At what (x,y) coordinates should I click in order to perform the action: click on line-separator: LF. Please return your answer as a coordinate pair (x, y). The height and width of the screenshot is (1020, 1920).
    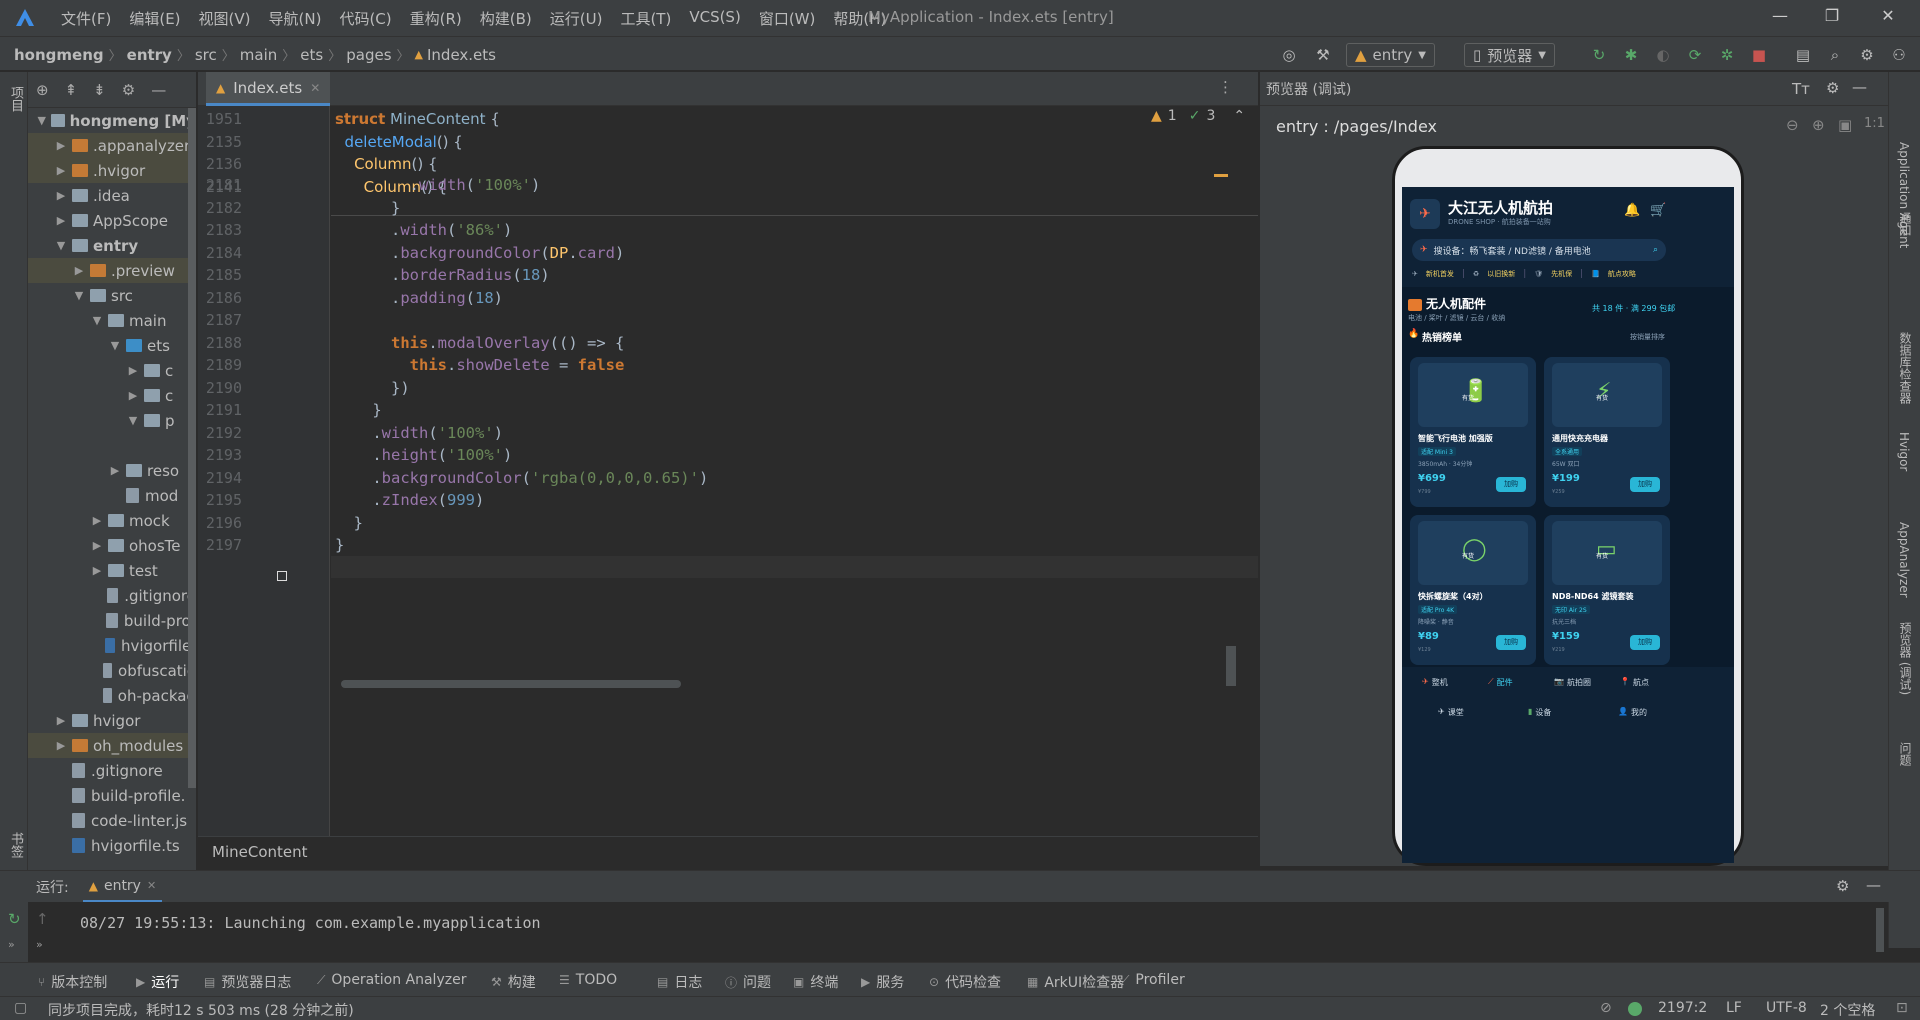
    Looking at the image, I should click on (1734, 1008).